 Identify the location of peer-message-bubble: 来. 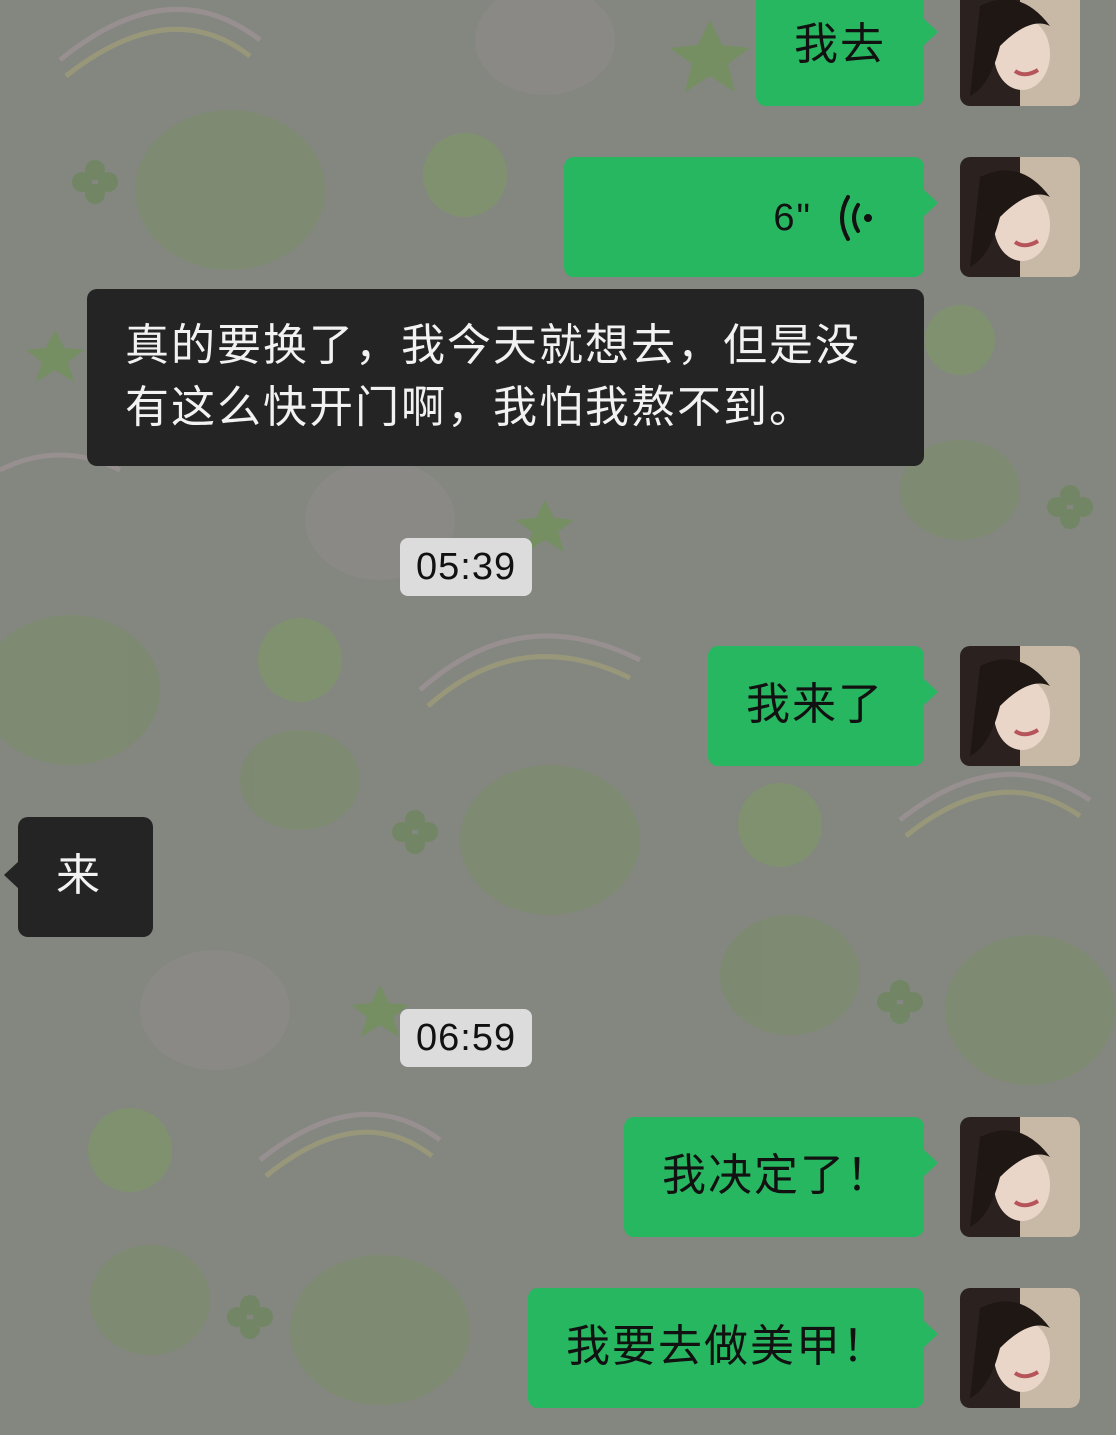
(78, 877).